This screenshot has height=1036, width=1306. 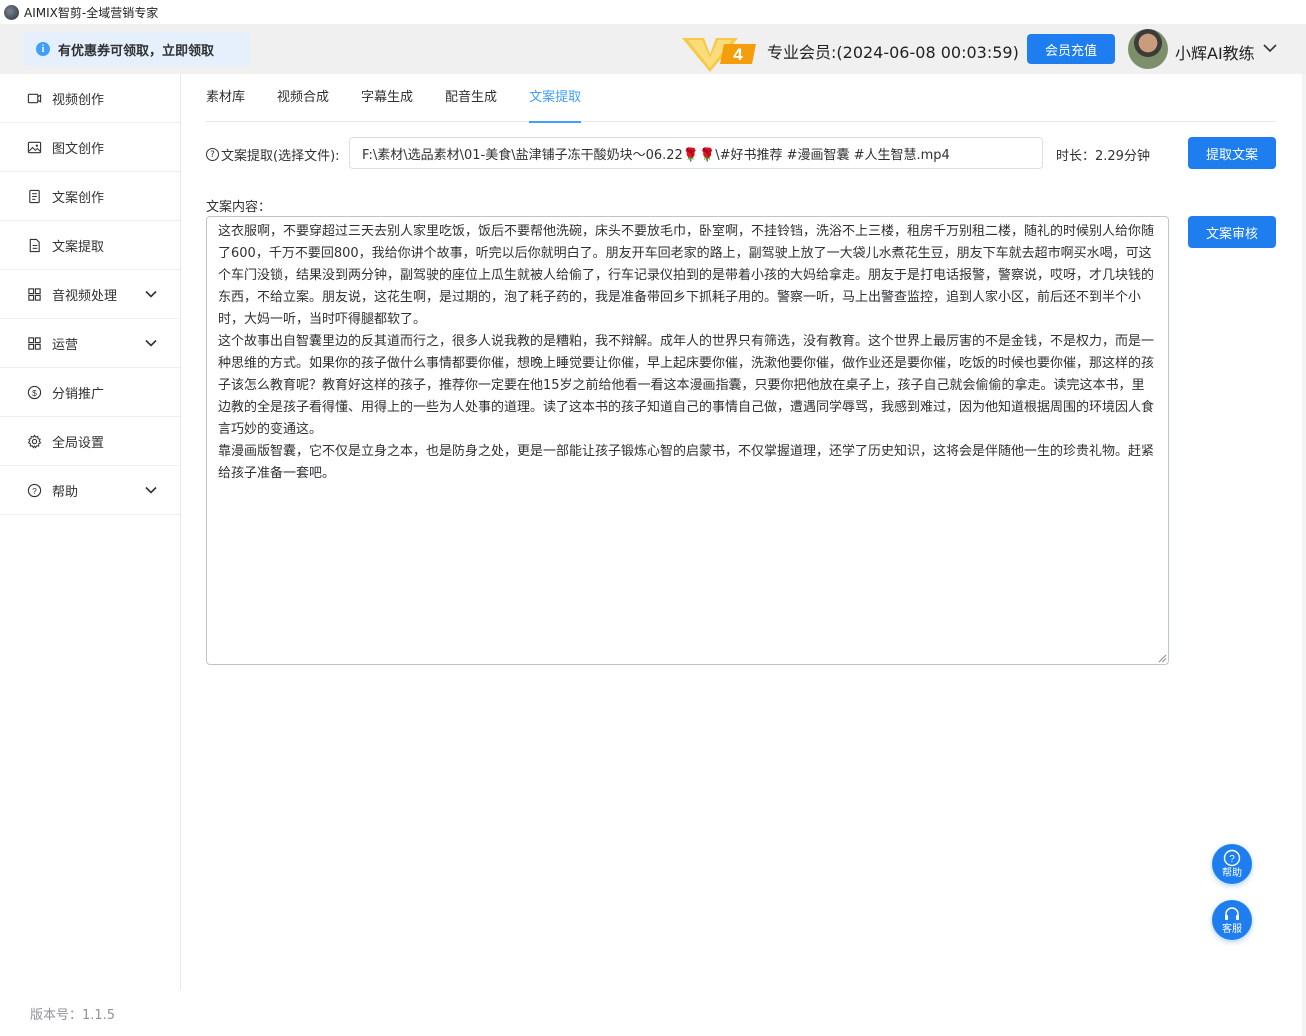 What do you see at coordinates (719, 55) in the screenshot?
I see `vip-badge-icon: 4` at bounding box center [719, 55].